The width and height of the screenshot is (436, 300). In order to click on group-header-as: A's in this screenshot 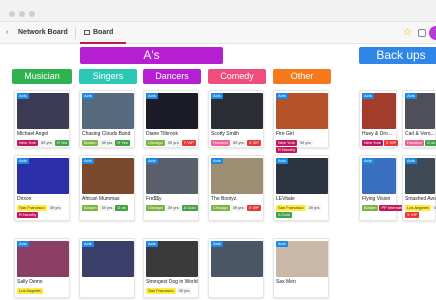, I will do `click(151, 55)`.